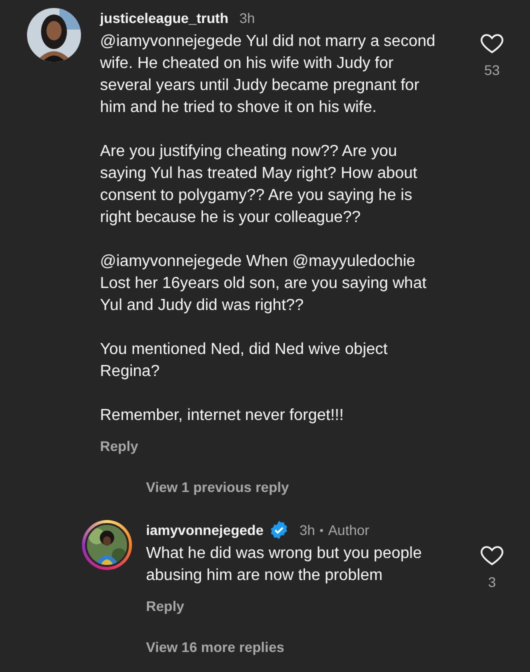 This screenshot has width=530, height=672. What do you see at coordinates (268, 75) in the screenshot?
I see `comment-text: @iamyvonnejegede Yul did not marry a second wife. He cheated on his wife with Judy for several years until Judy became pregnant for him and he tried to shove it on his wife.` at bounding box center [268, 75].